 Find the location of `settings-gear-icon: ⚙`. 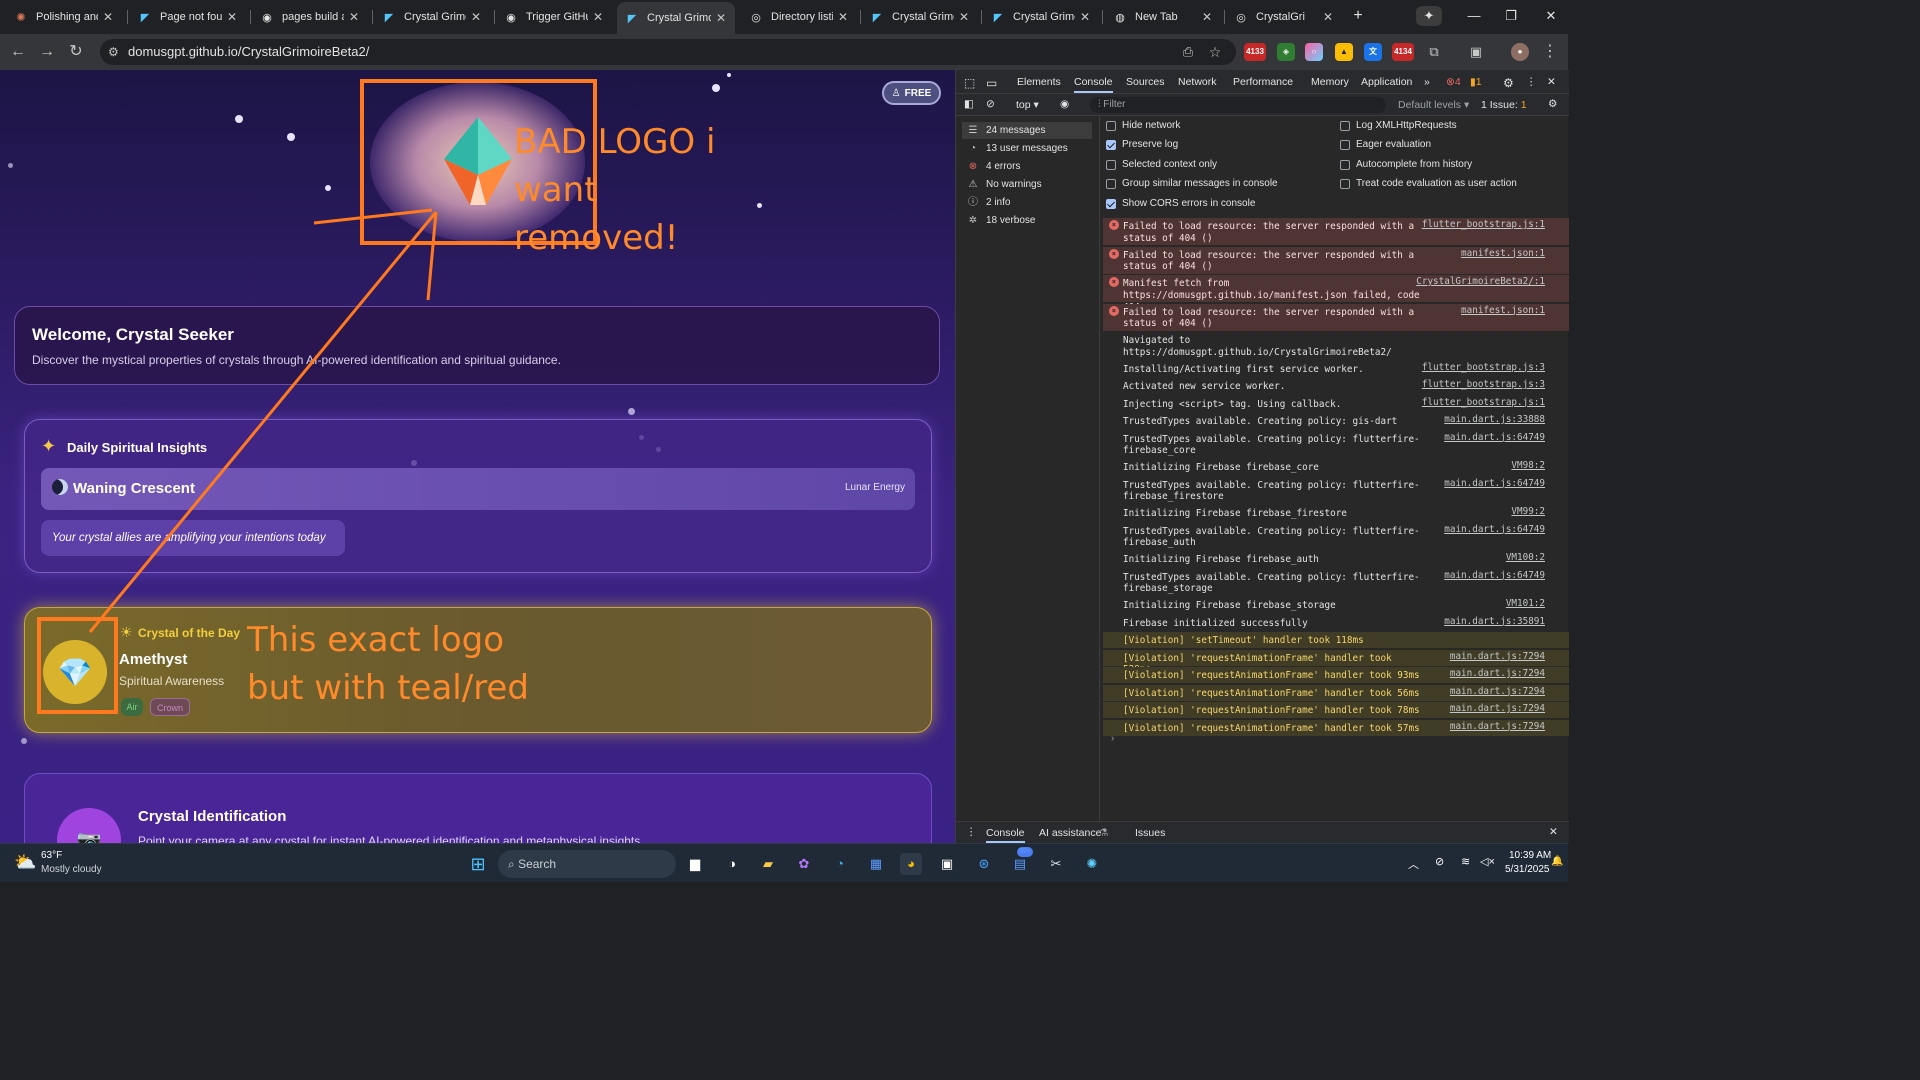

settings-gear-icon: ⚙ is located at coordinates (1508, 83).